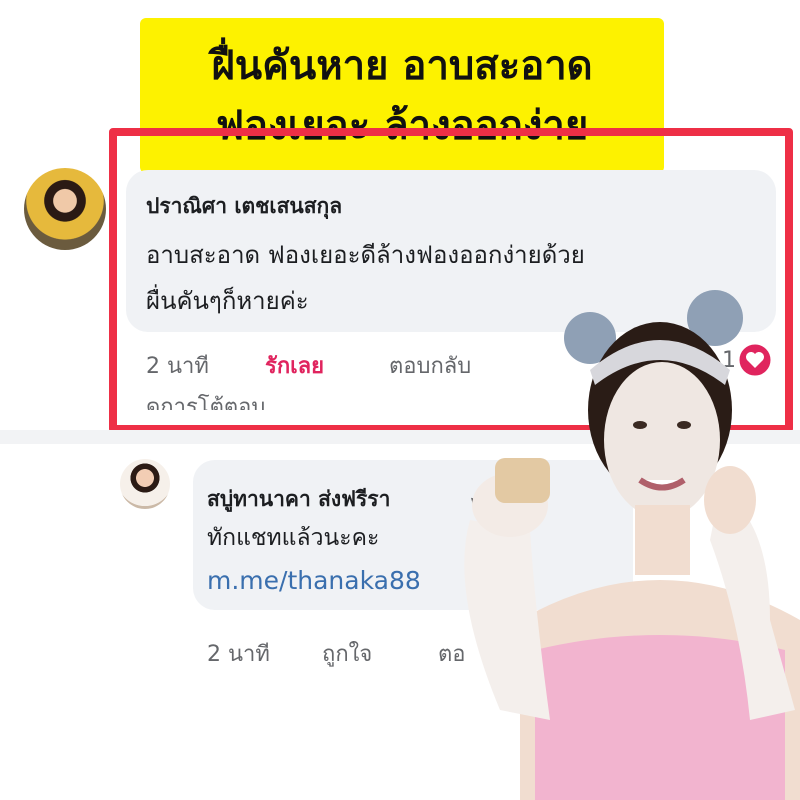 The image size is (800, 800). I want to click on headline-line-1: ฝื่นคันหาย อาบสะอาด, so click(402, 65).